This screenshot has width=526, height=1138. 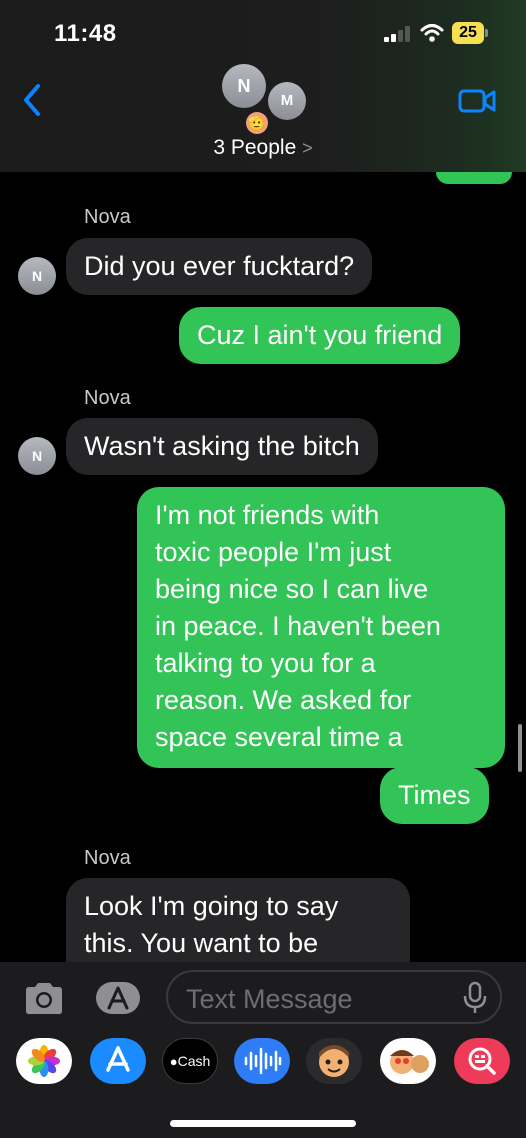 I want to click on memoji-icon, so click(x=334, y=1061).